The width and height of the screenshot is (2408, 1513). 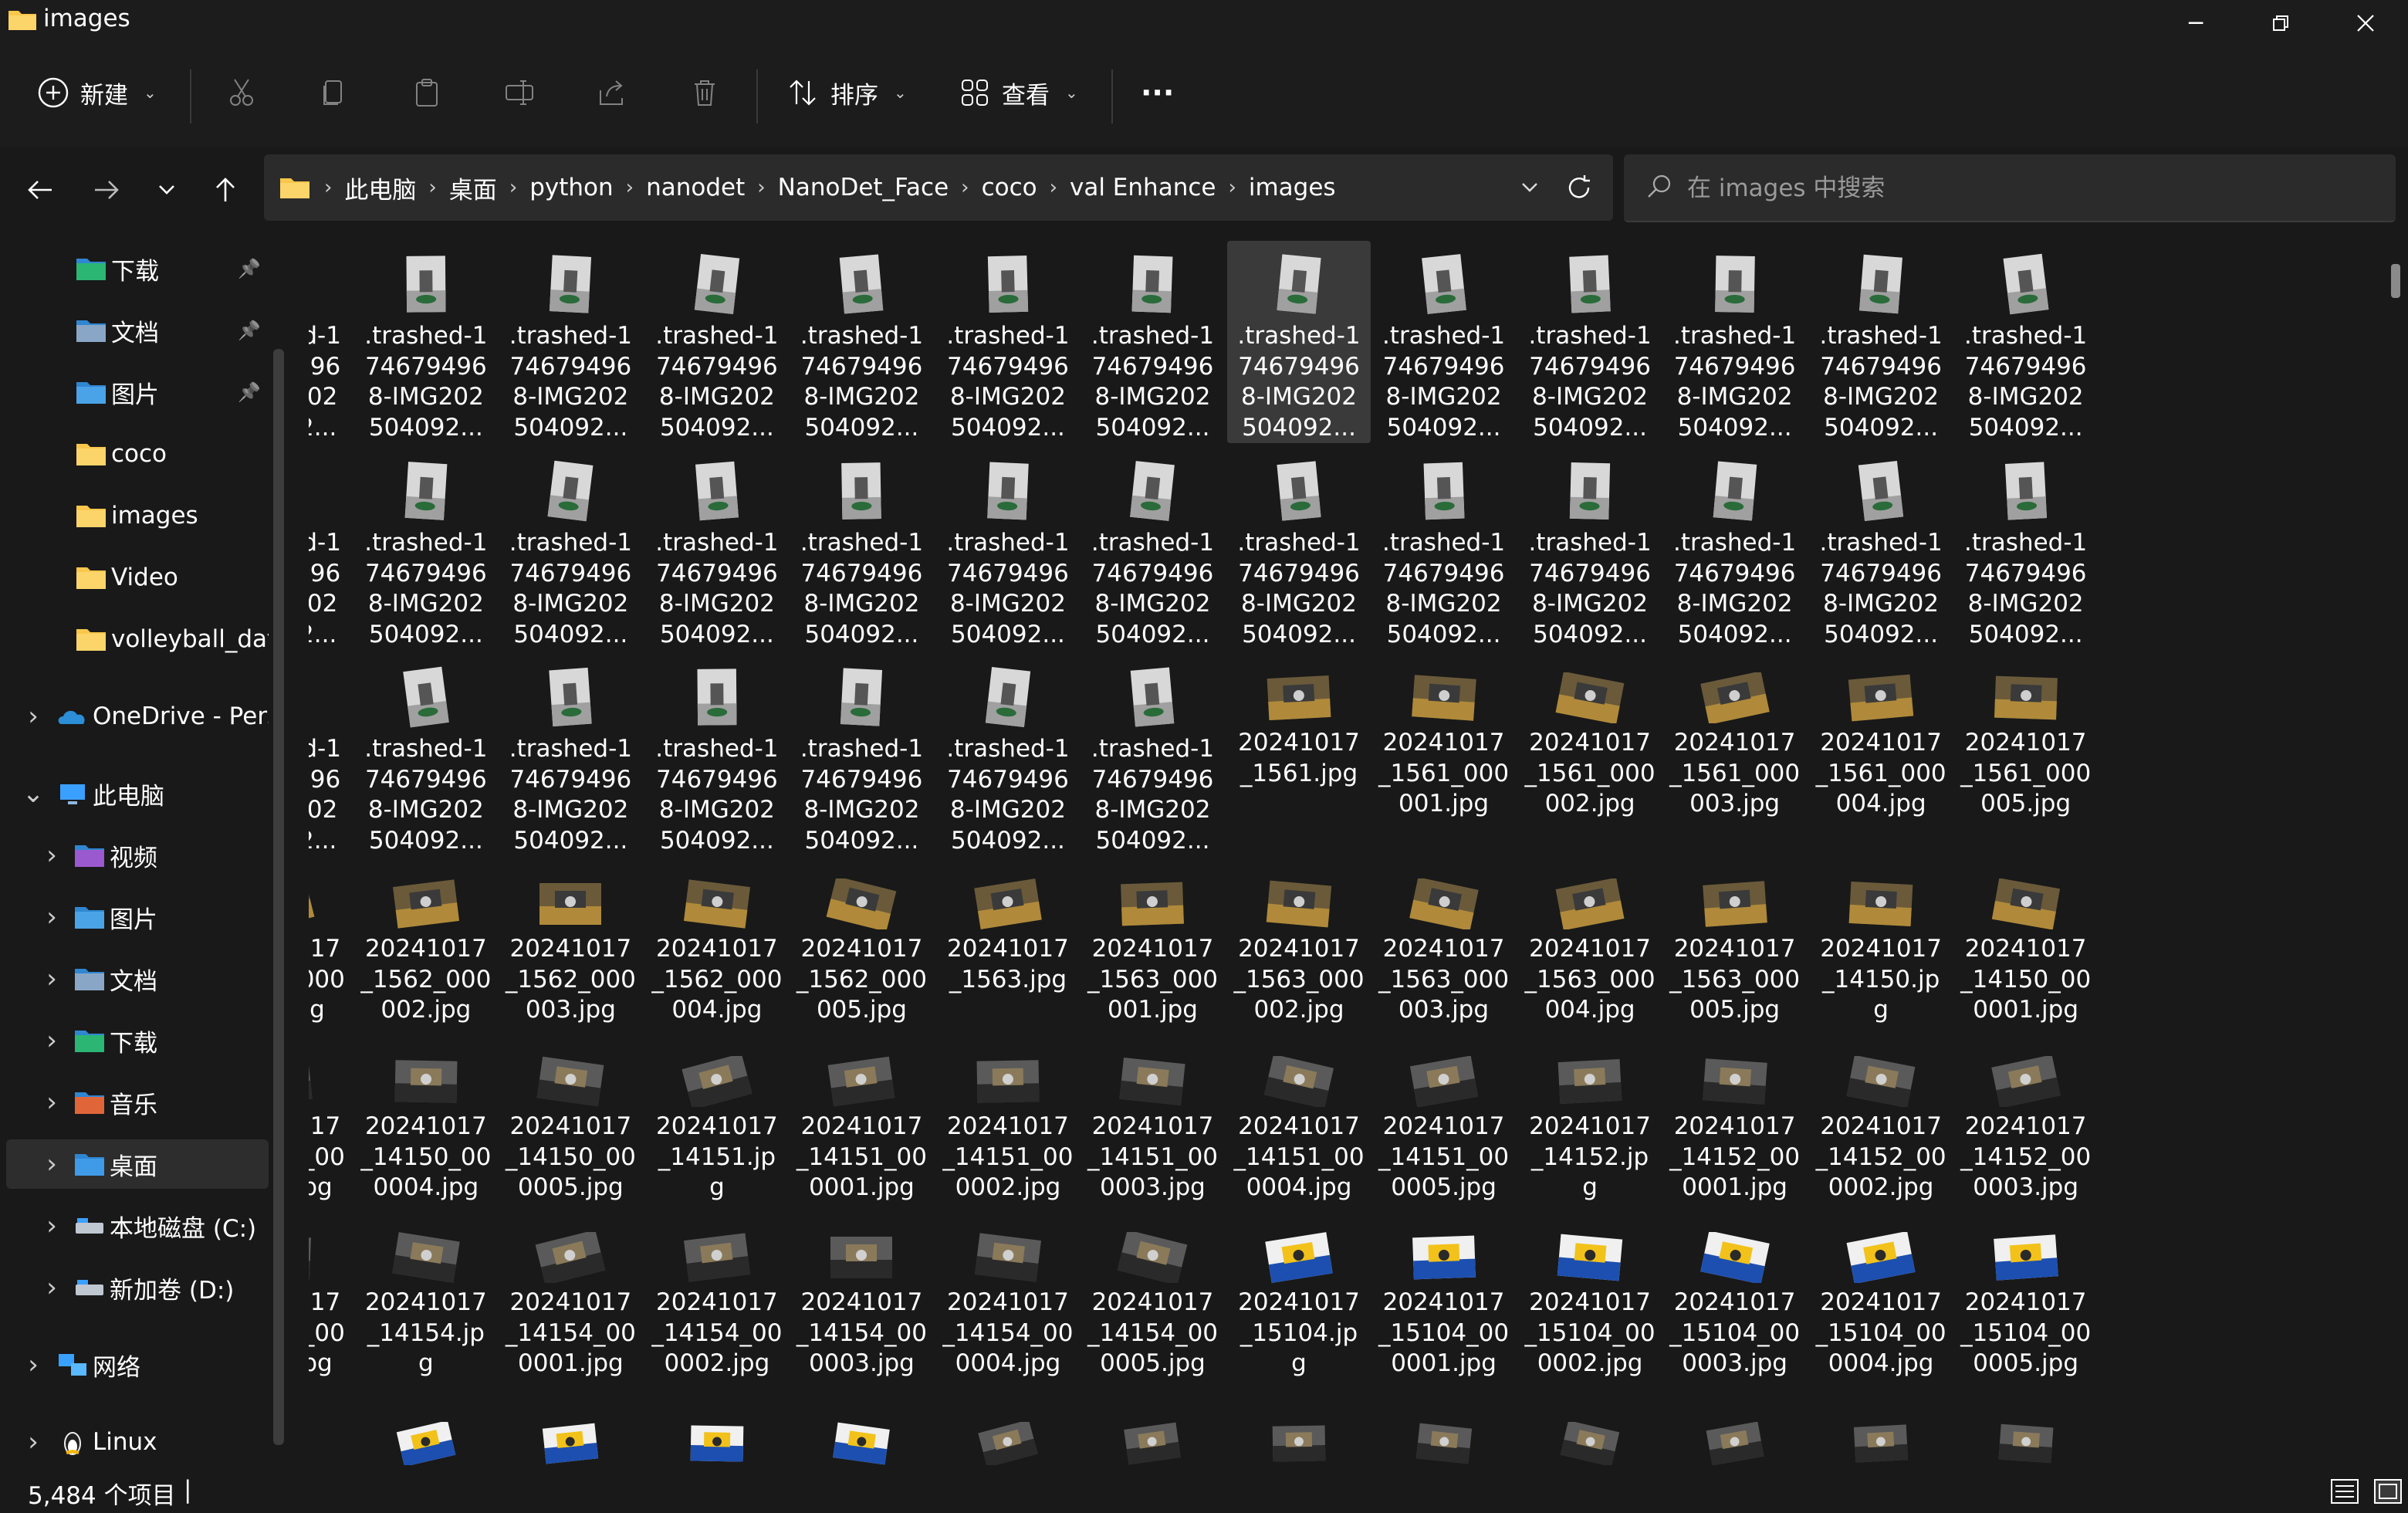 What do you see at coordinates (2026, 755) in the screenshot?
I see `file-item: 20241017 _1561_000 005.jpg` at bounding box center [2026, 755].